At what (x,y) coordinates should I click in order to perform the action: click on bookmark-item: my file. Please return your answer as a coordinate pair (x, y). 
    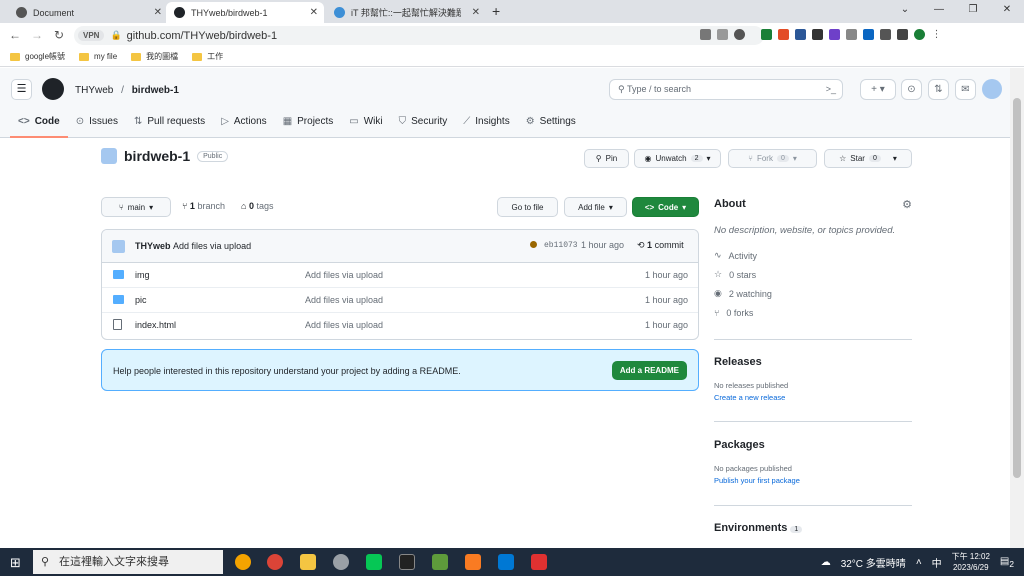
    Looking at the image, I should click on (98, 56).